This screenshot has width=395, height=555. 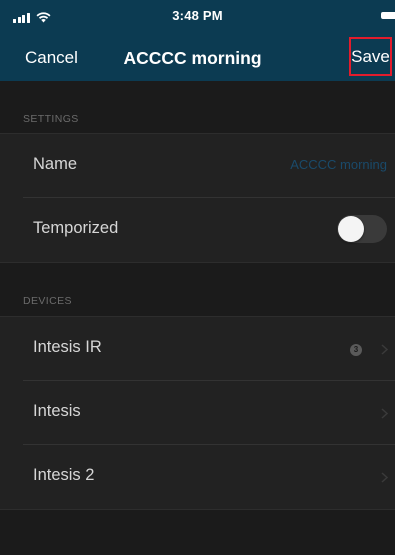 What do you see at coordinates (64, 475) in the screenshot?
I see `device-label: Intesis 2` at bounding box center [64, 475].